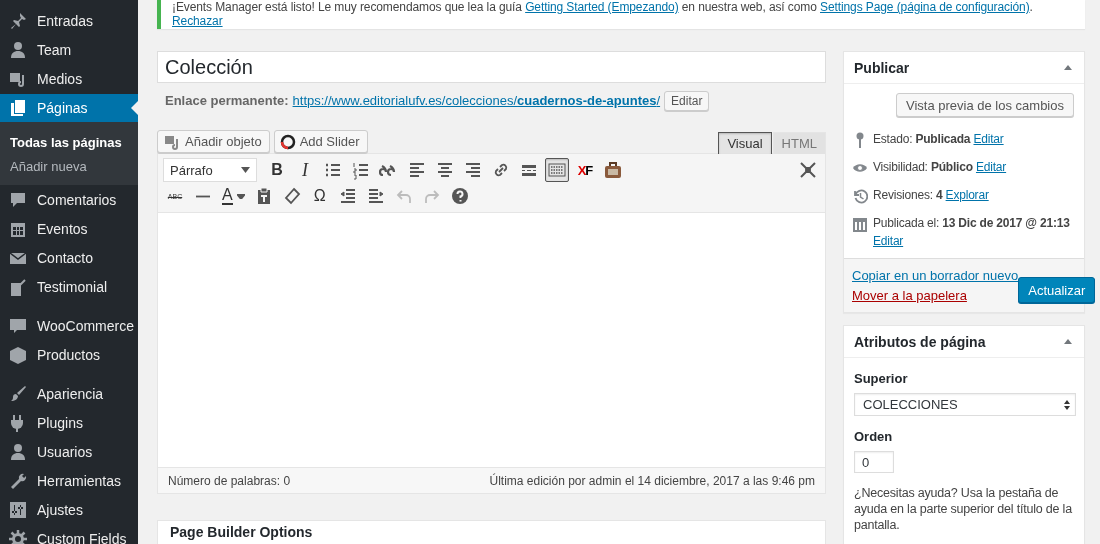  I want to click on ring-icon, so click(287, 141).